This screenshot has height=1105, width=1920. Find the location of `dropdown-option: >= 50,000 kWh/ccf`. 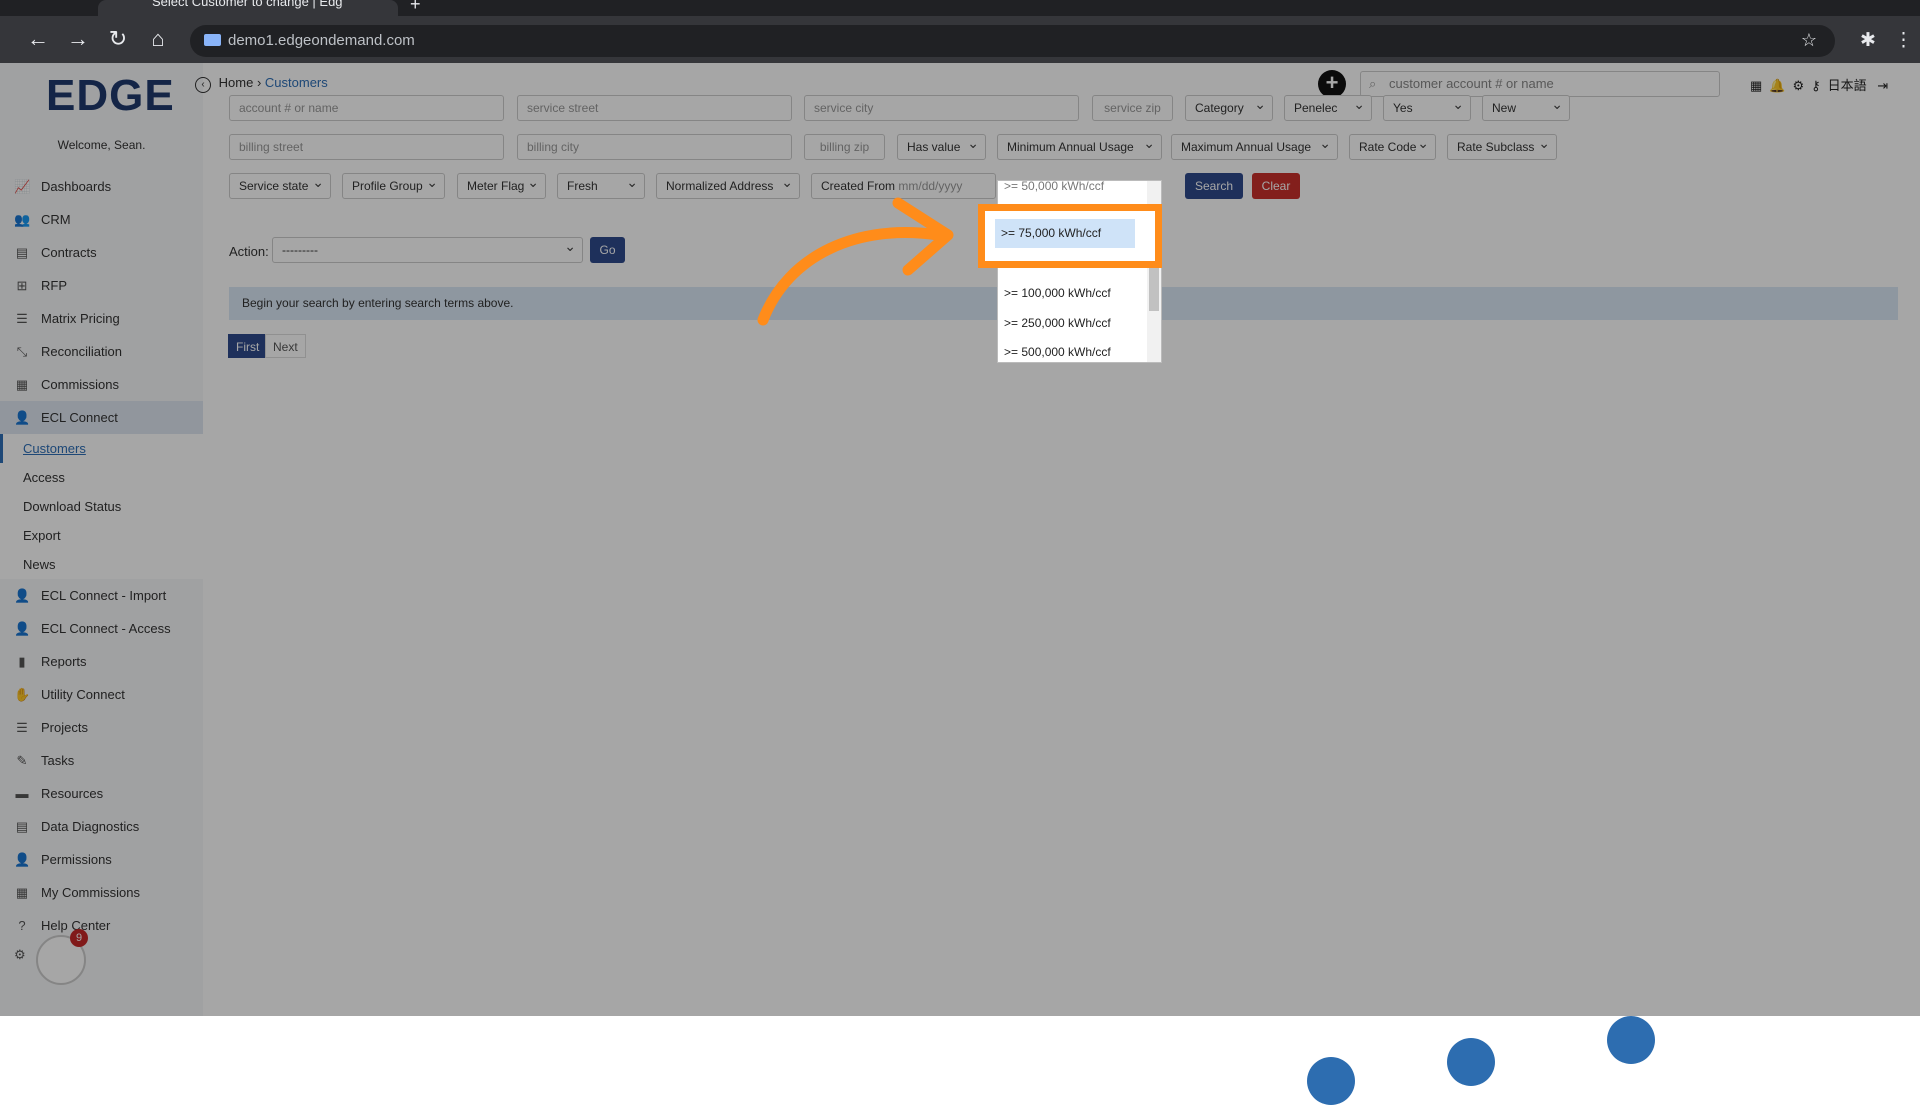

dropdown-option: >= 50,000 kWh/ccf is located at coordinates (1073, 191).